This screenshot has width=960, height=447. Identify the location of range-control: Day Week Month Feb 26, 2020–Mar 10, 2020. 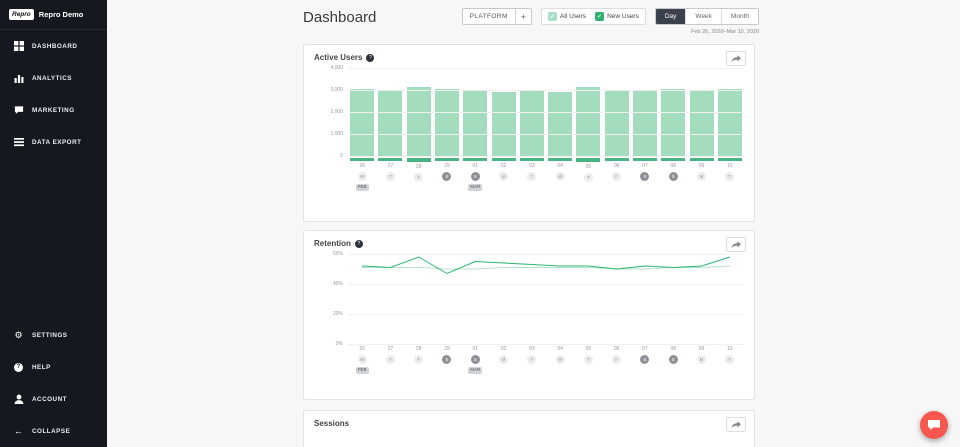
(706, 21).